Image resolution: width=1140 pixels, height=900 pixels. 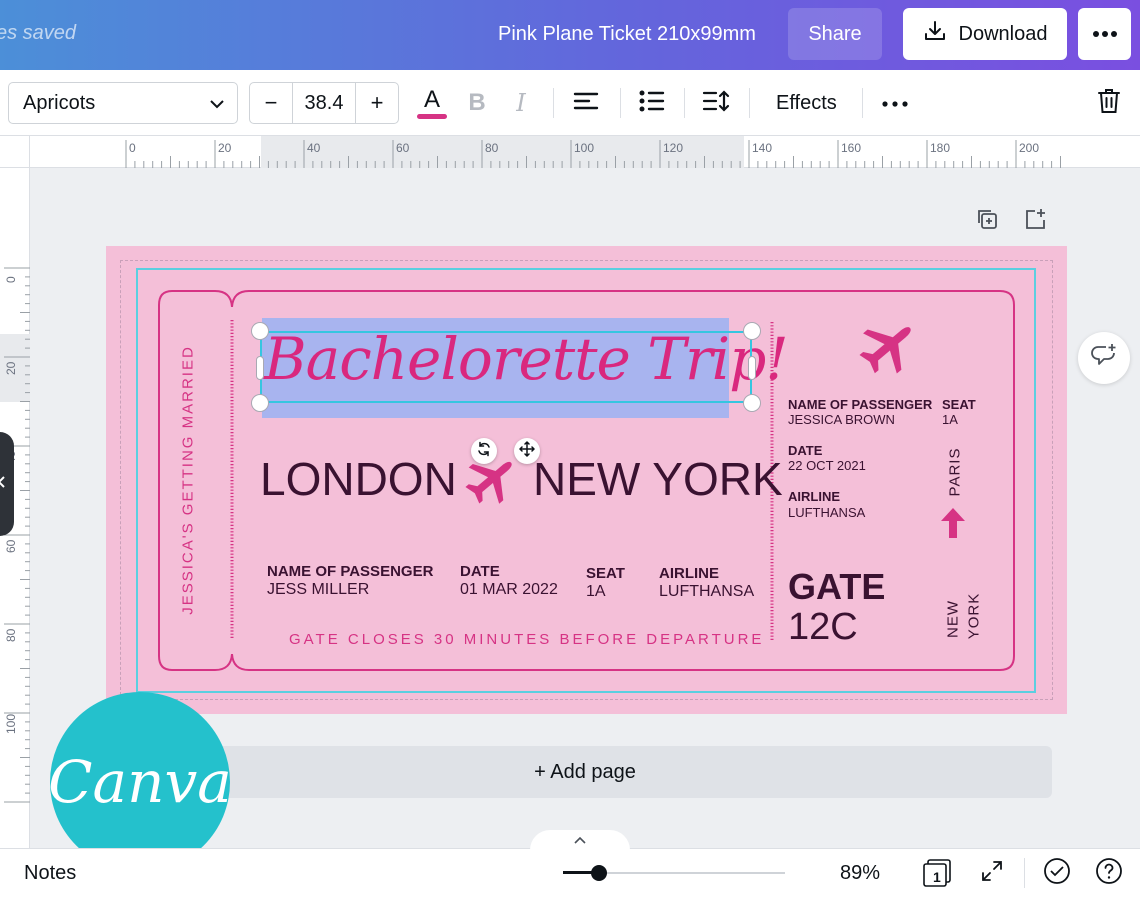 I want to click on add-comment-icon, so click(x=1104, y=358).